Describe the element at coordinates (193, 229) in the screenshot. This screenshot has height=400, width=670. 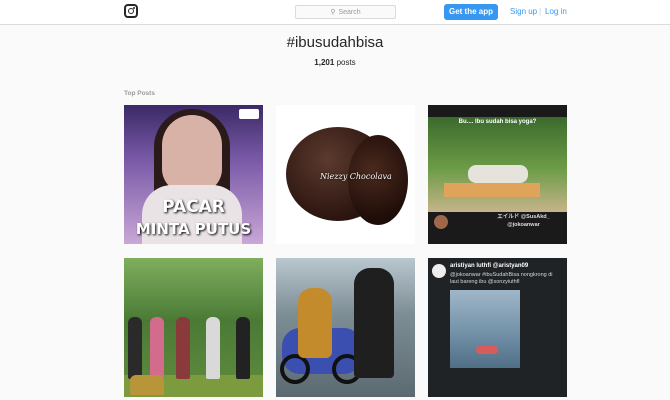
I see `post-caption: MINTA PUTUS` at that location.